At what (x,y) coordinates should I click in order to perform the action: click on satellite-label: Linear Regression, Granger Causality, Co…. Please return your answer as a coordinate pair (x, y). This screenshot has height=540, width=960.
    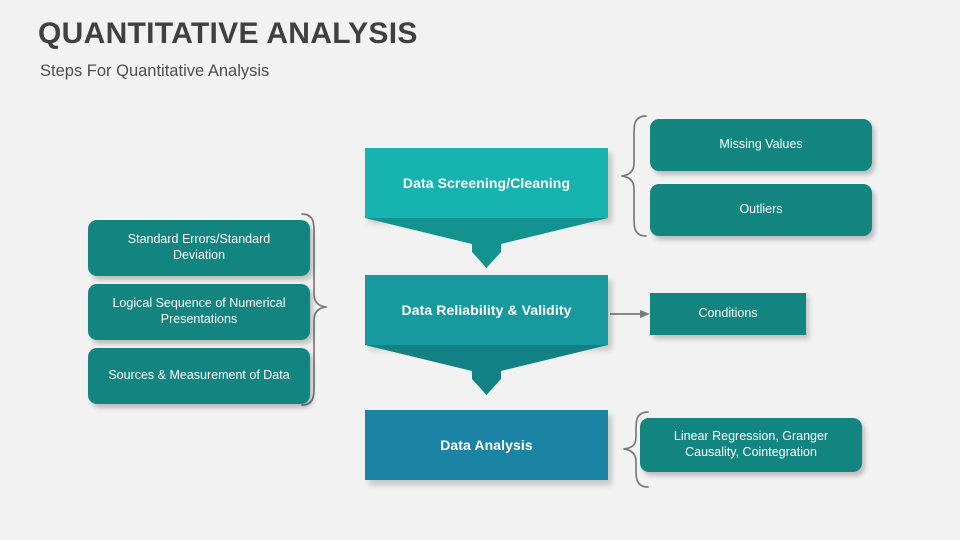
    Looking at the image, I should click on (751, 444).